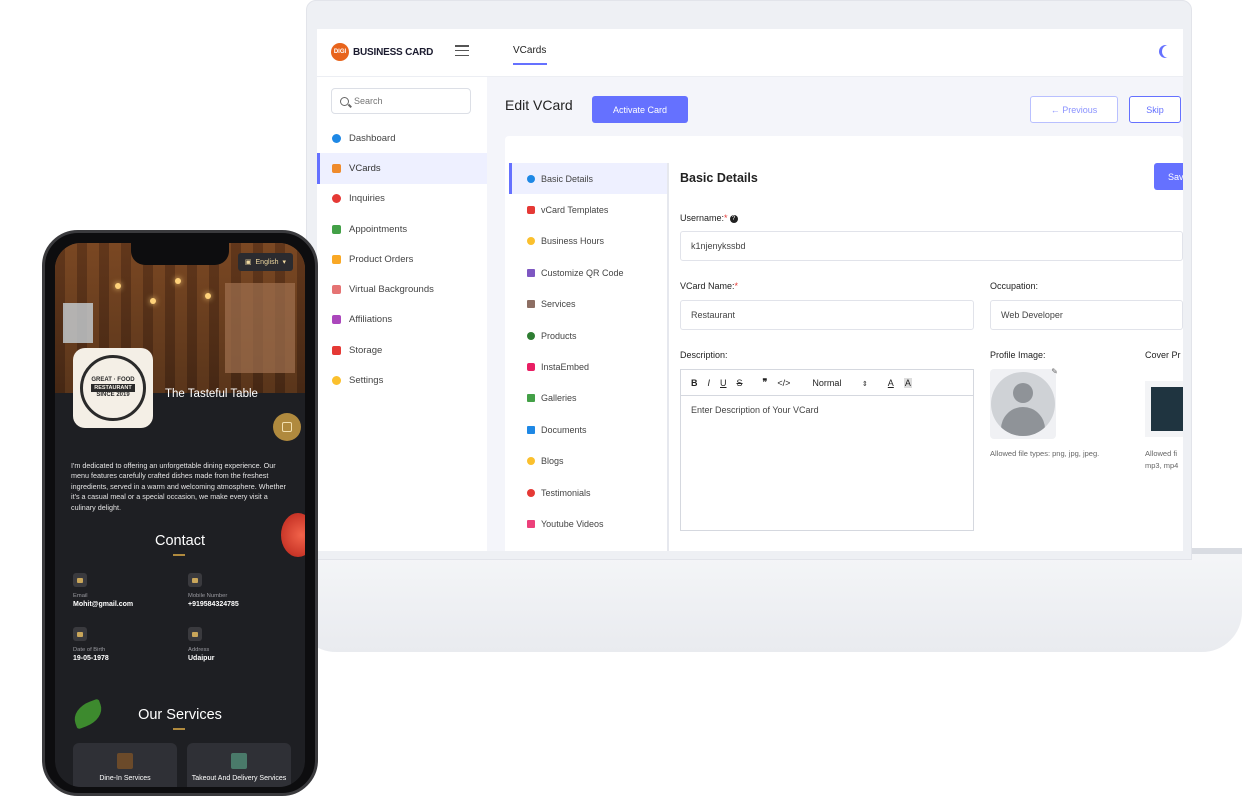 The image size is (1250, 800). I want to click on contact-value: Udaipur, so click(201, 658).